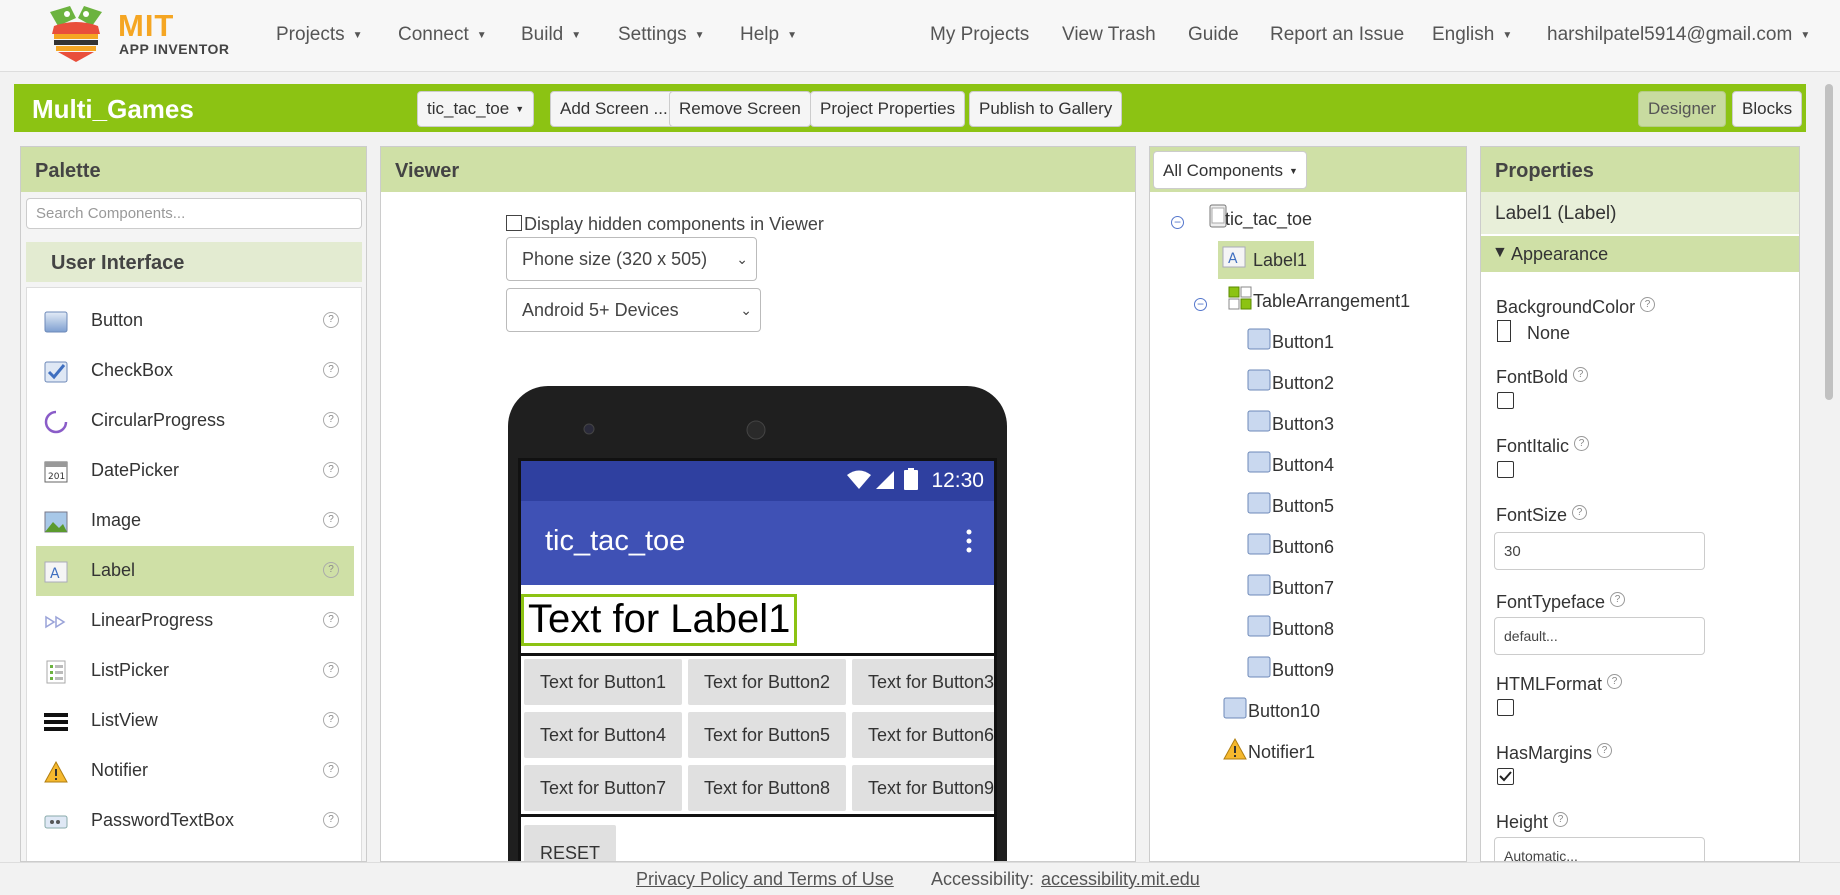  I want to click on project-properties-button: Project Properties, so click(888, 109).